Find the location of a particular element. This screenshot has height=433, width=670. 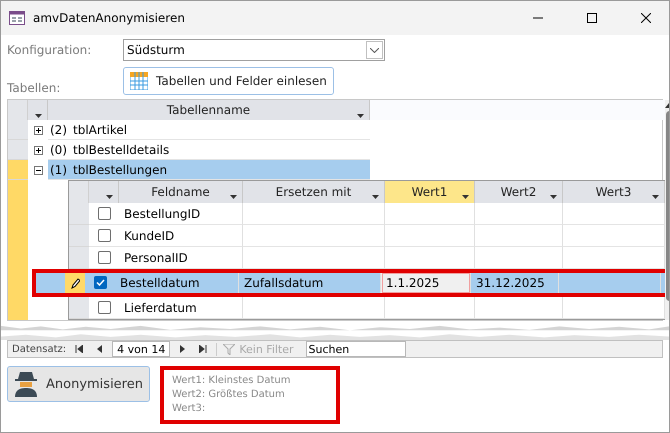

last-record-icon is located at coordinates (203, 349).